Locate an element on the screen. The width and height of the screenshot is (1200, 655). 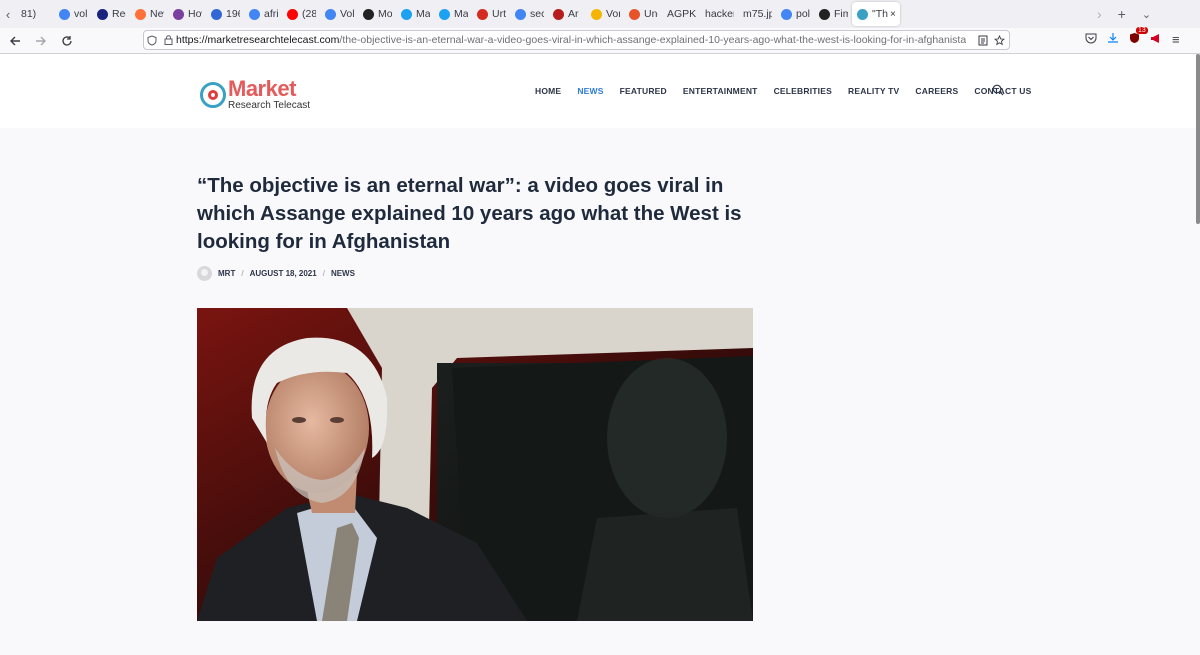
forward-arrow-icon is located at coordinates (41, 40).